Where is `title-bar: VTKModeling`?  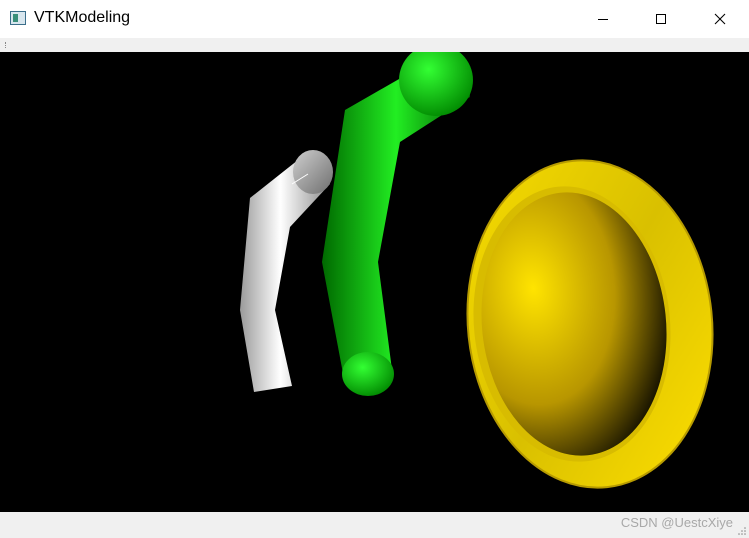
title-bar: VTKModeling is located at coordinates (374, 19).